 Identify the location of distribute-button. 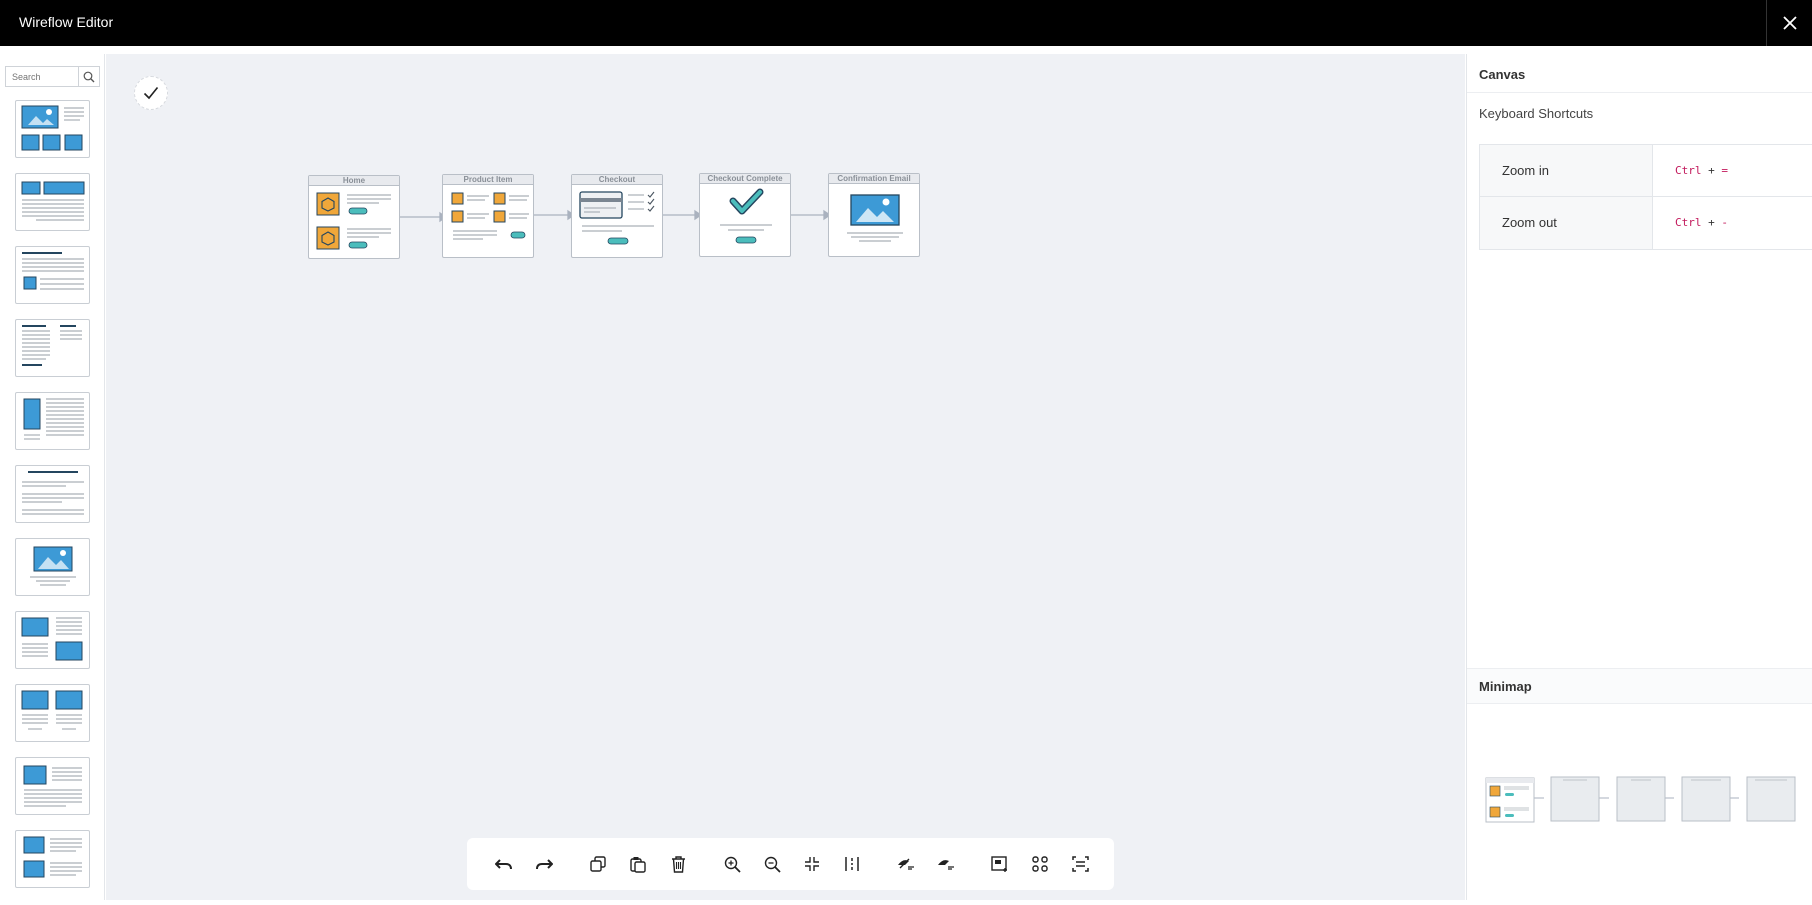
(852, 864).